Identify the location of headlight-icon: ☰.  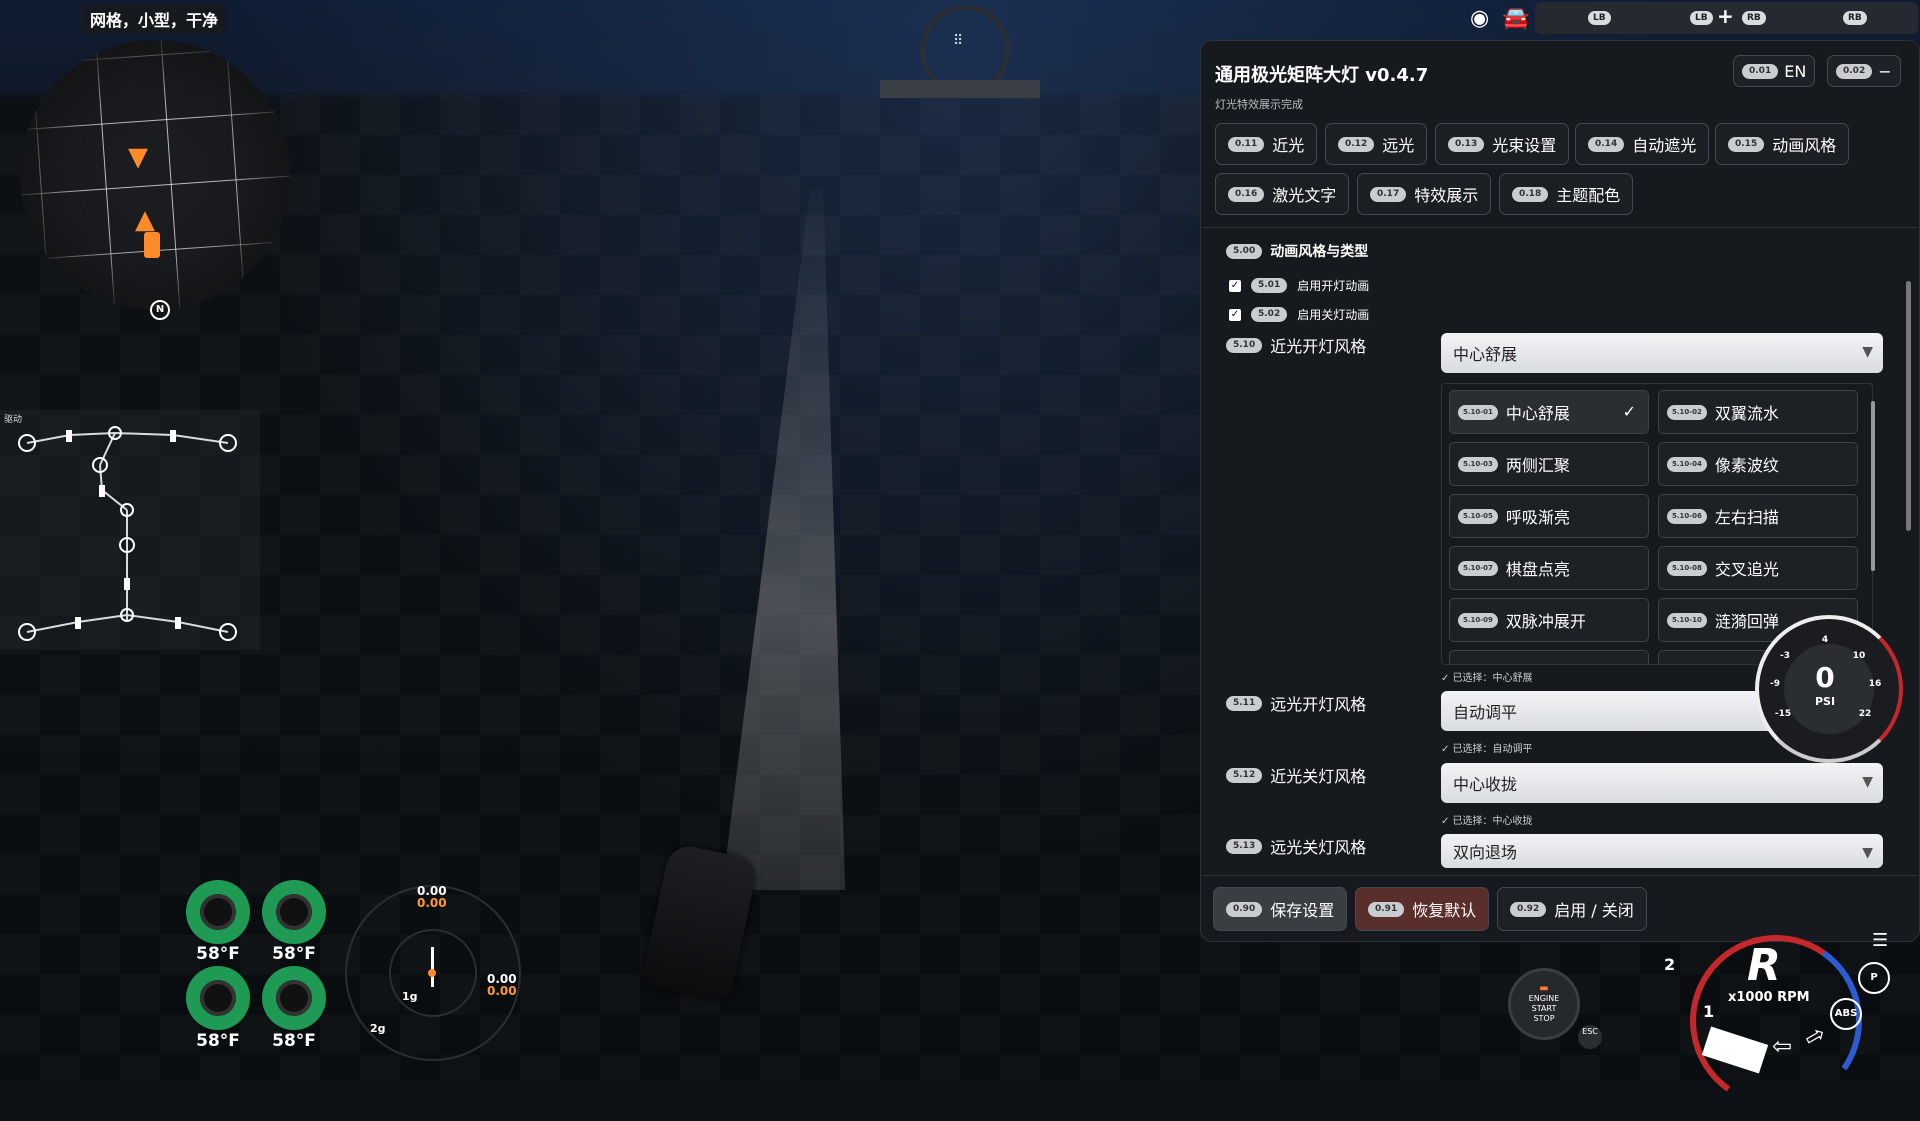
(1880, 940).